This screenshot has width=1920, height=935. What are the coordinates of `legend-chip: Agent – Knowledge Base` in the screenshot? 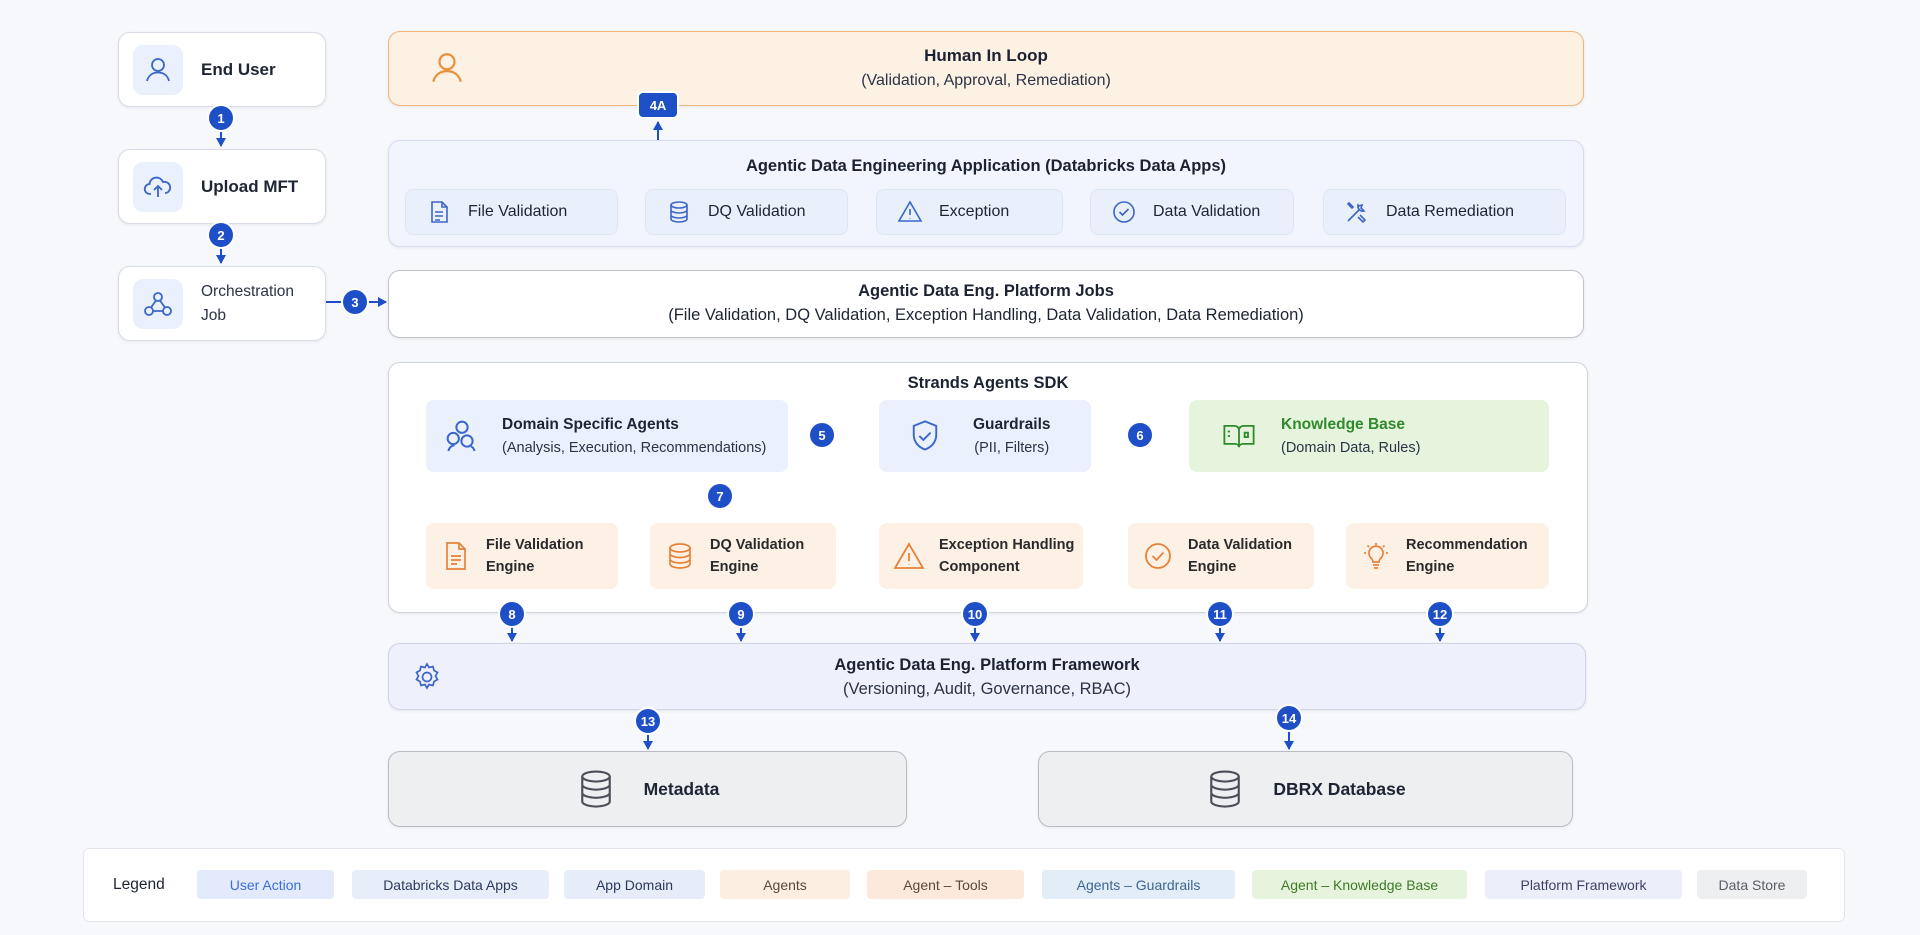 It's located at (1359, 884).